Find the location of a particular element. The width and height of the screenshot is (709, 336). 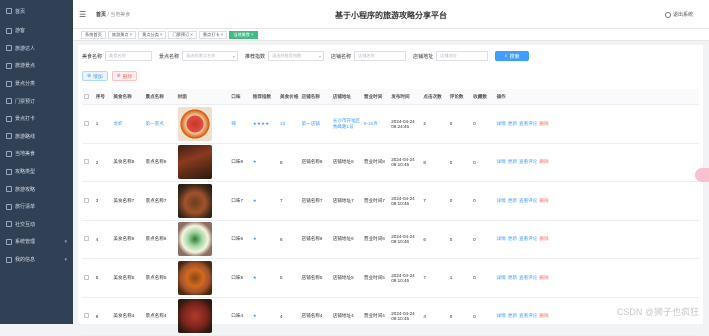

delete-icon: ⊗ is located at coordinates (119, 76).